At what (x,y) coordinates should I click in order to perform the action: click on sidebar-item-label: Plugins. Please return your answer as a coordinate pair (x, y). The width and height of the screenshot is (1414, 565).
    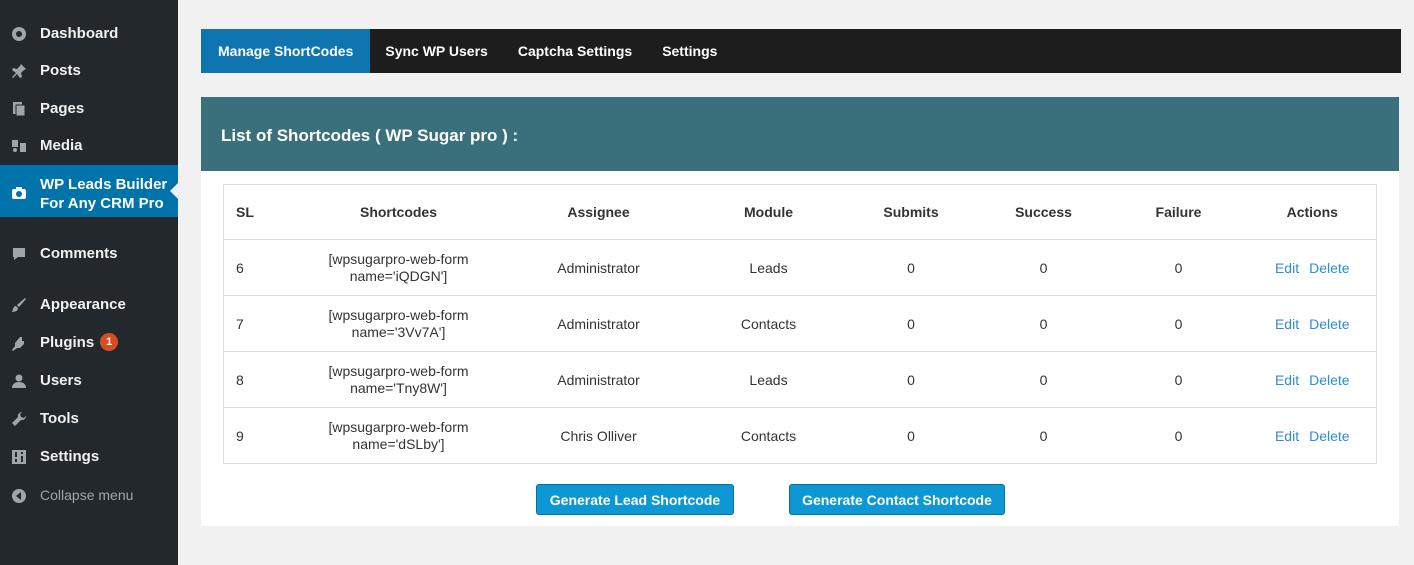
    Looking at the image, I should click on (67, 342).